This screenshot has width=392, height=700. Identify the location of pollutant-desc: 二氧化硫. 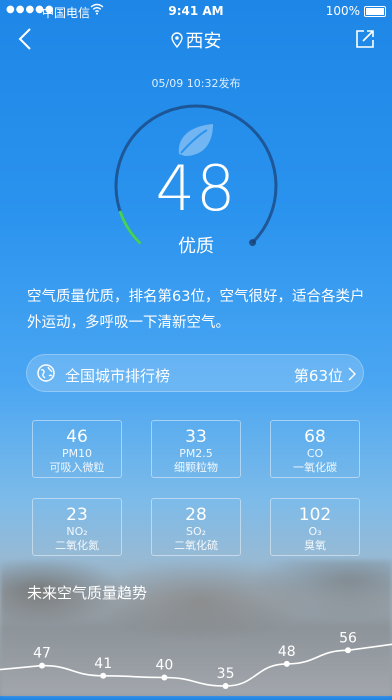
(196, 545).